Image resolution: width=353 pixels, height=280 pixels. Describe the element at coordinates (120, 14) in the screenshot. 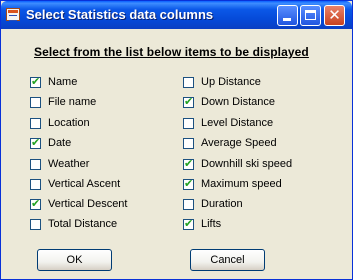

I see `window-title: Select Statistics data columns` at that location.